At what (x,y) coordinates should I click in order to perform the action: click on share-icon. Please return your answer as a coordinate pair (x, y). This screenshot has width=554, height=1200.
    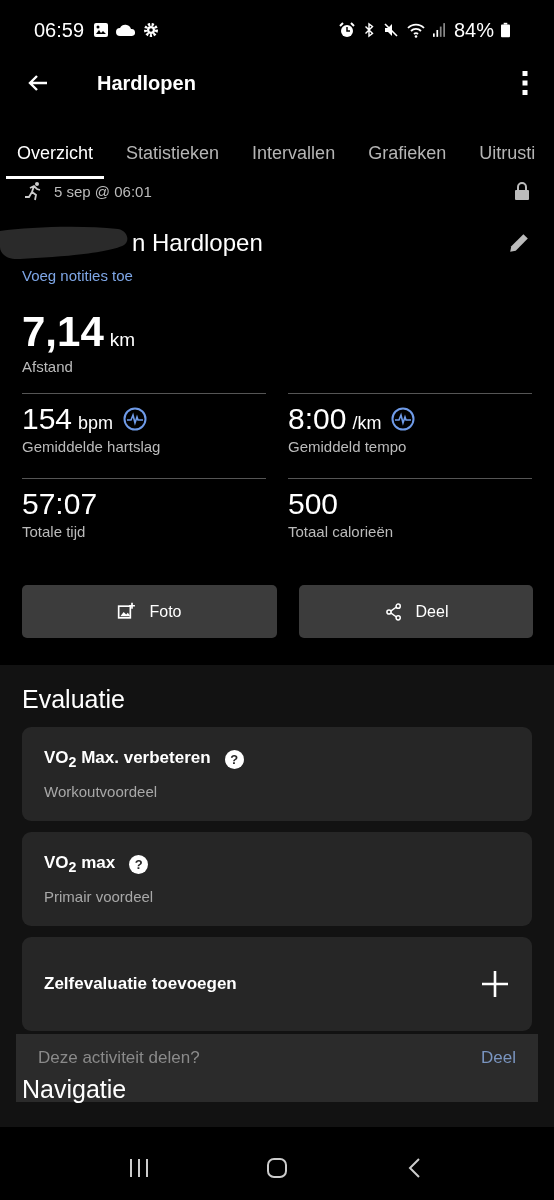
    Looking at the image, I should click on (393, 611).